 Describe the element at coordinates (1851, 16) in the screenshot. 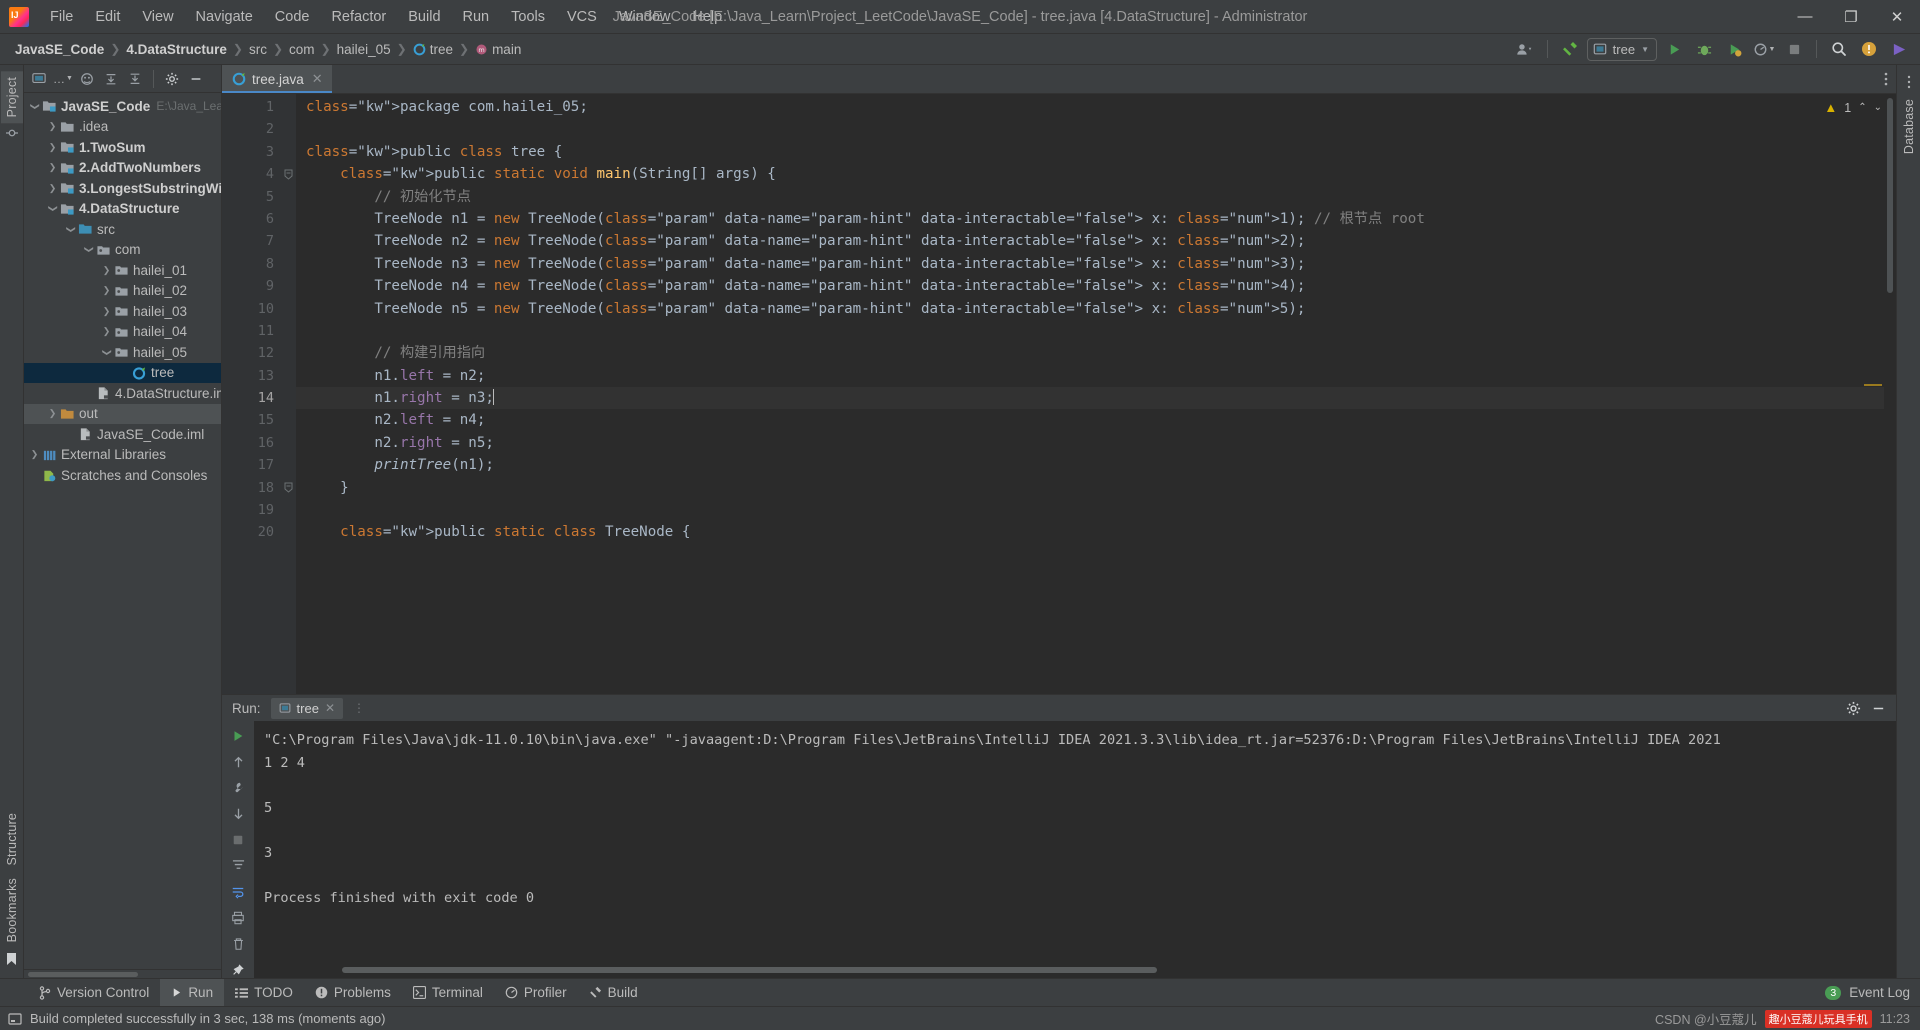

I see `maximize-button: ❐` at that location.